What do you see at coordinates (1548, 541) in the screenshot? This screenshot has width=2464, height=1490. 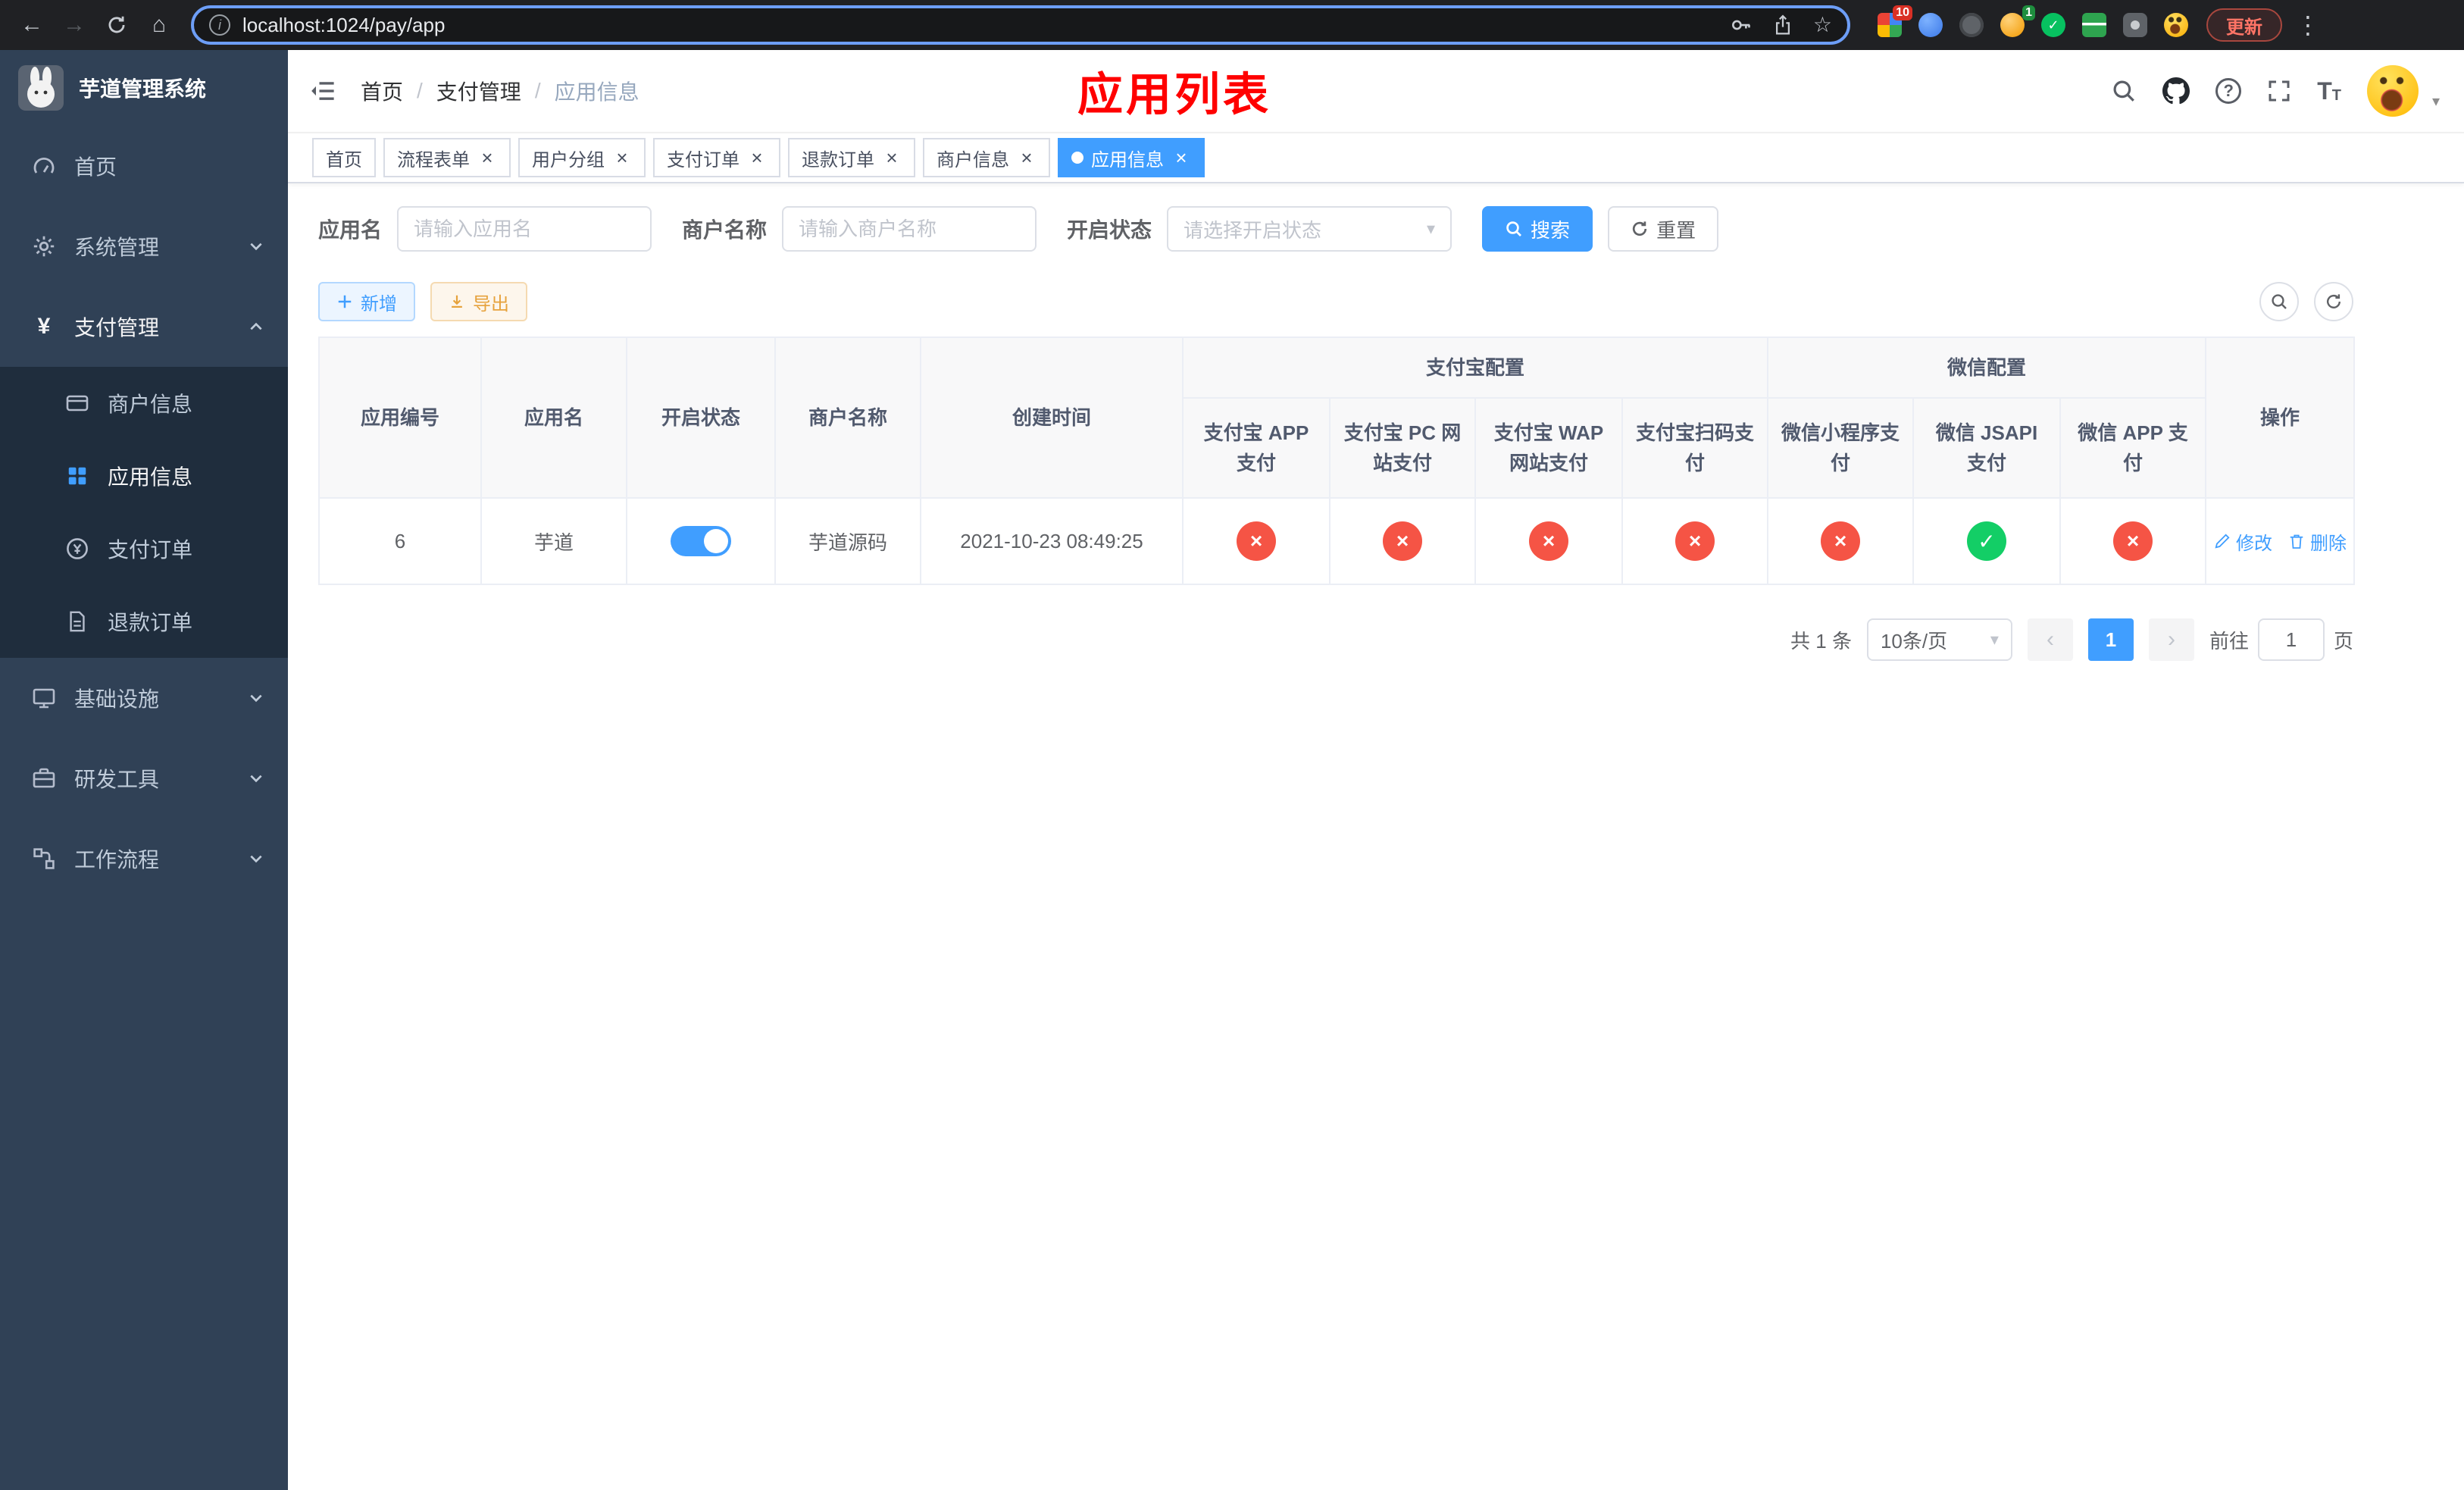 I see `alipay-wap-disabled-icon: ×` at bounding box center [1548, 541].